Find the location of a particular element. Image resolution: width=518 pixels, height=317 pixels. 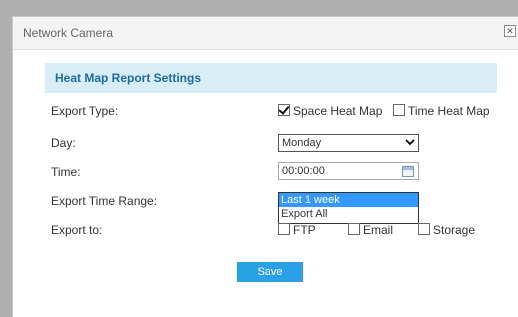

export-time-range-list: Last 1 week Export All is located at coordinates (348, 208).